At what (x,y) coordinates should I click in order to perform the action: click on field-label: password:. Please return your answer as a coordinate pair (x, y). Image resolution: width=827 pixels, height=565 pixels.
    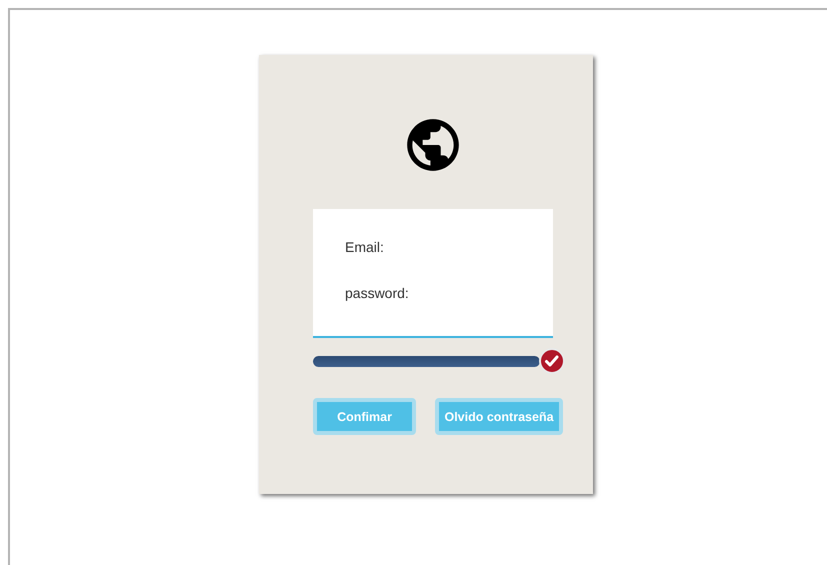
    Looking at the image, I should click on (377, 293).